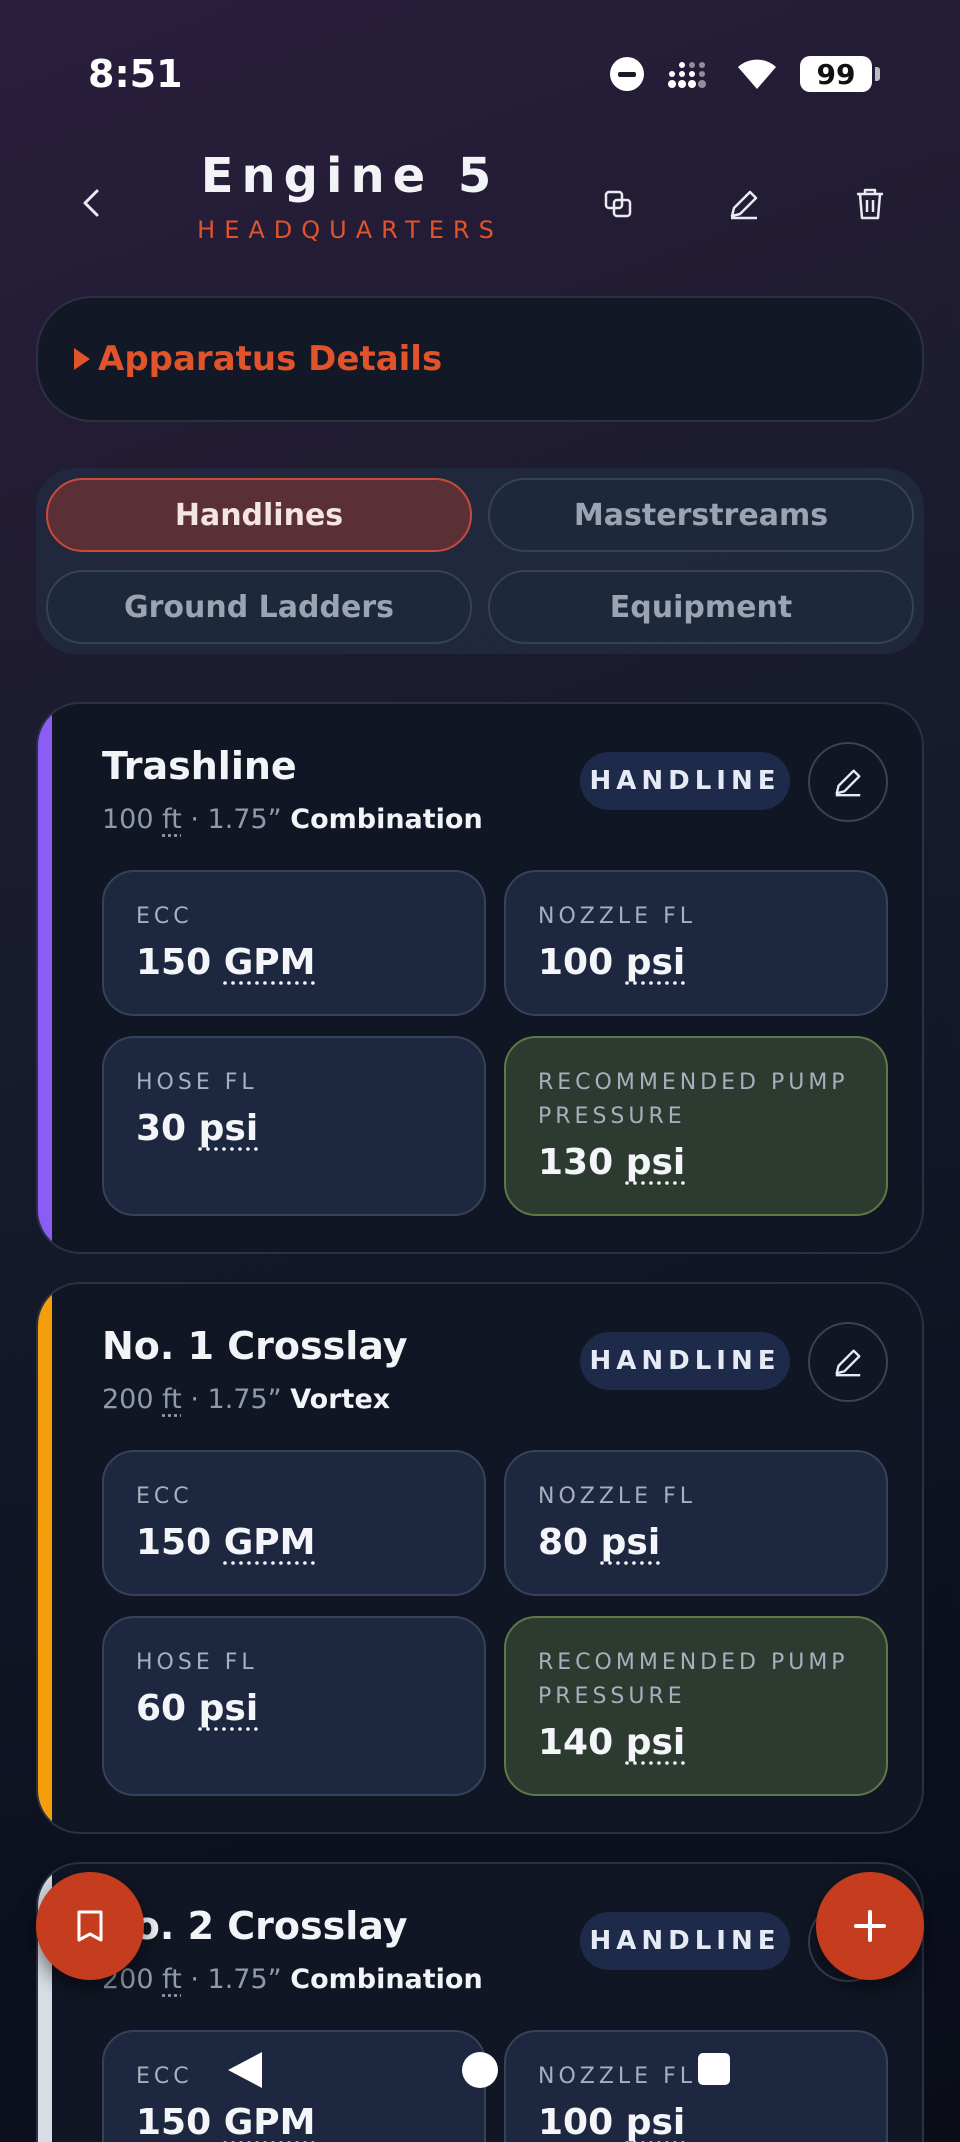  I want to click on duplicate-icon, so click(618, 204).